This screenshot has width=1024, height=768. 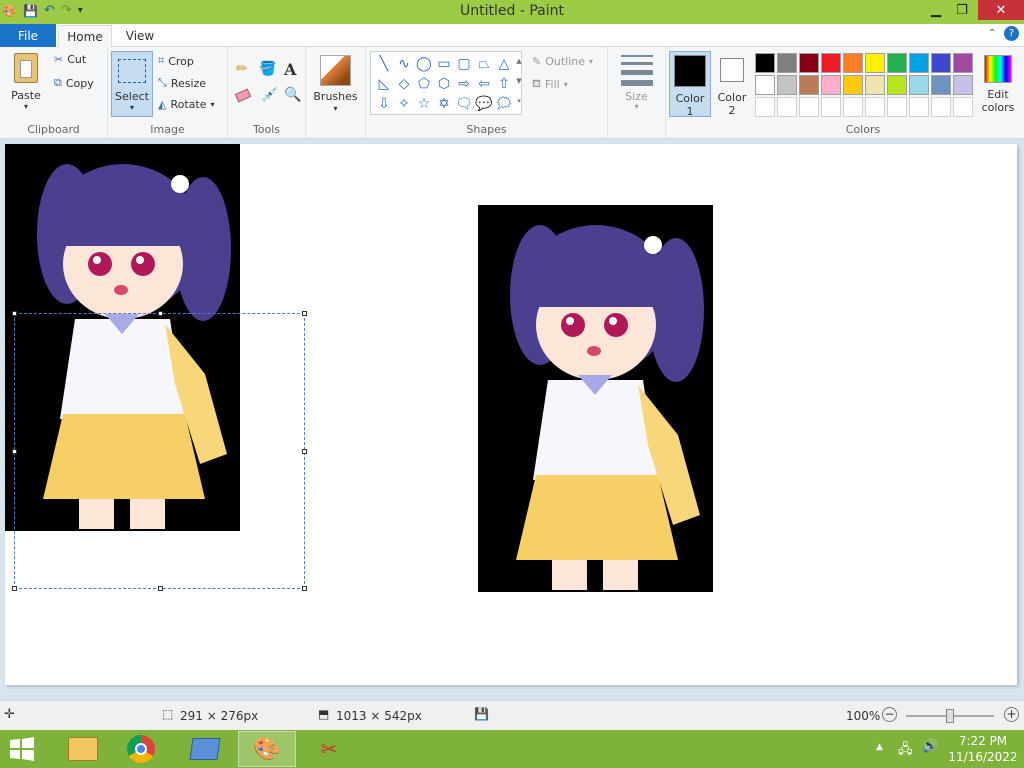 What do you see at coordinates (26, 86) in the screenshot?
I see `paste-button: Paste ▾` at bounding box center [26, 86].